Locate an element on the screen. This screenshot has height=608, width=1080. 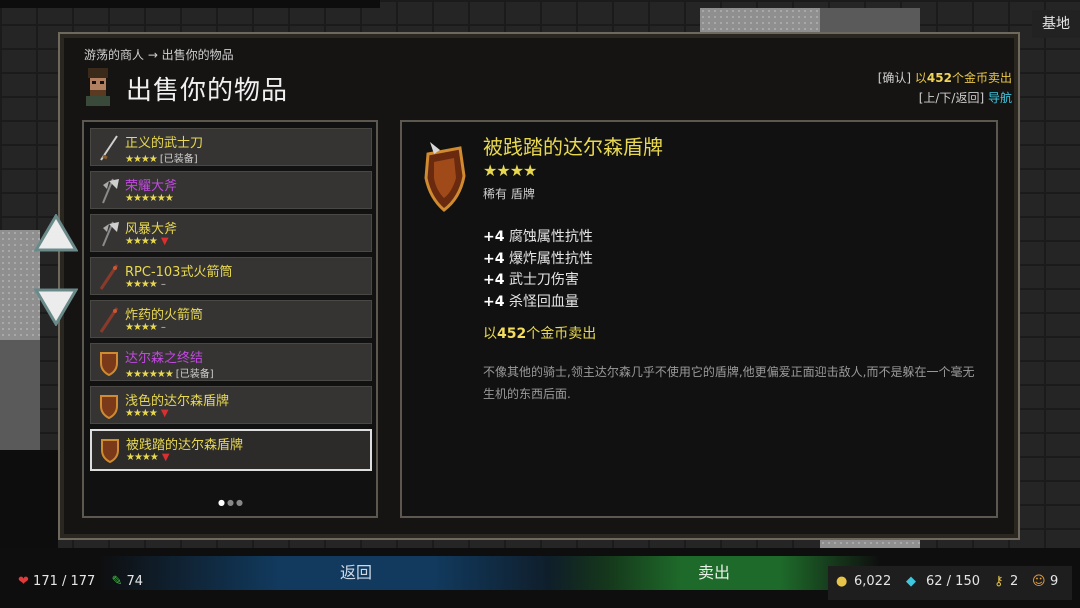
detail-item-type: 稀有 盾牌 is located at coordinates (509, 194).